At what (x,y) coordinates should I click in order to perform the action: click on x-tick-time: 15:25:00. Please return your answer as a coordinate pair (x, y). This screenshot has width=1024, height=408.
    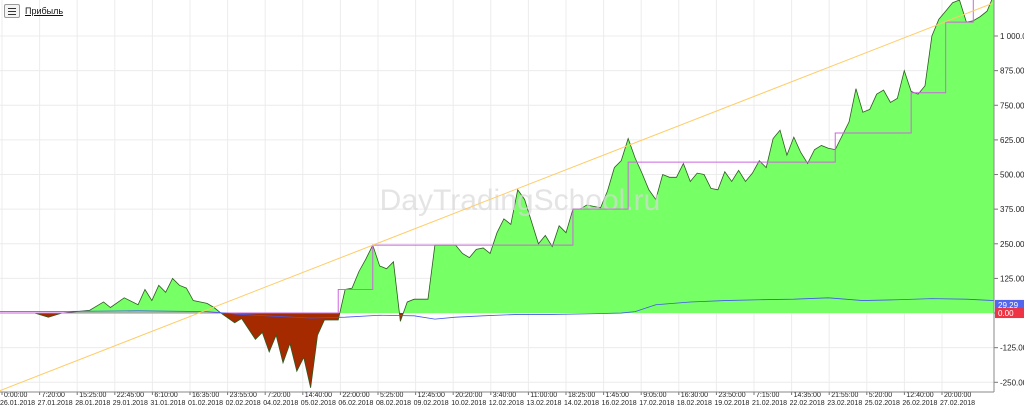
    Looking at the image, I should click on (92, 395).